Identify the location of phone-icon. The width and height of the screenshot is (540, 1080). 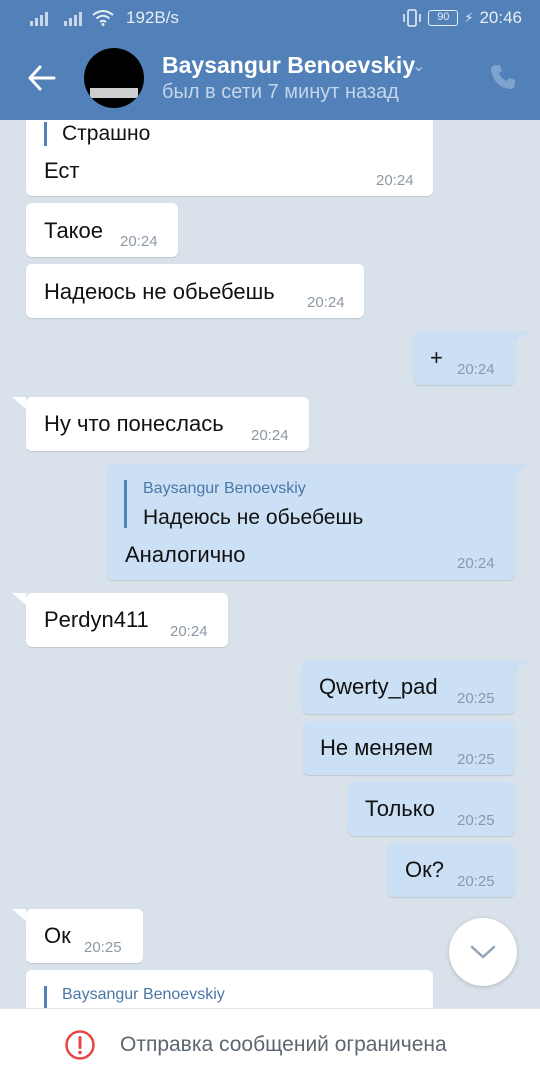
(503, 77).